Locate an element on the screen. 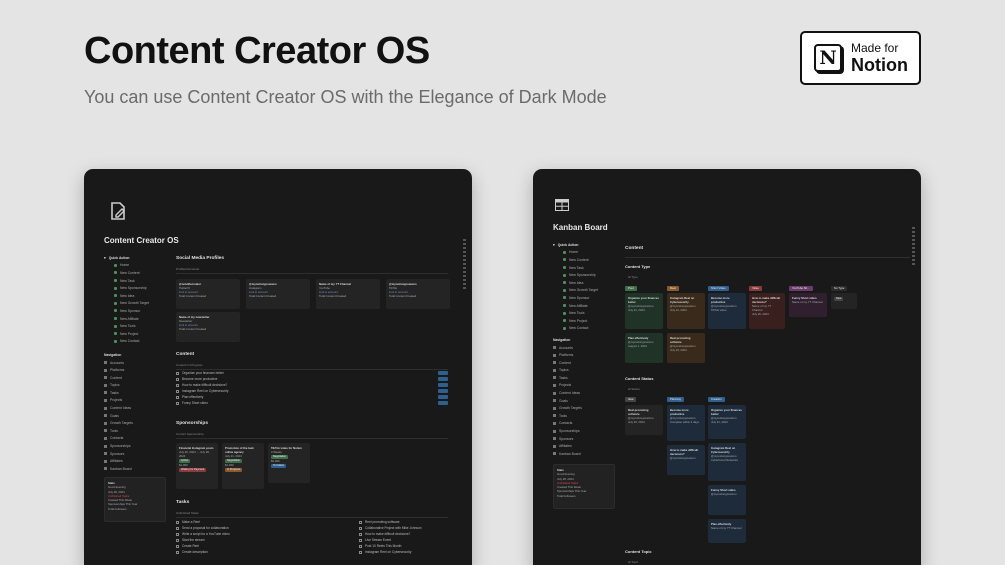 The width and height of the screenshot is (1005, 565). kanban-card-empty: New is located at coordinates (844, 301).